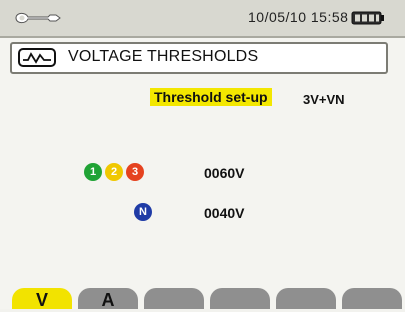 The height and width of the screenshot is (312, 405). What do you see at coordinates (38, 18) in the screenshot?
I see `wrench-icon` at bounding box center [38, 18].